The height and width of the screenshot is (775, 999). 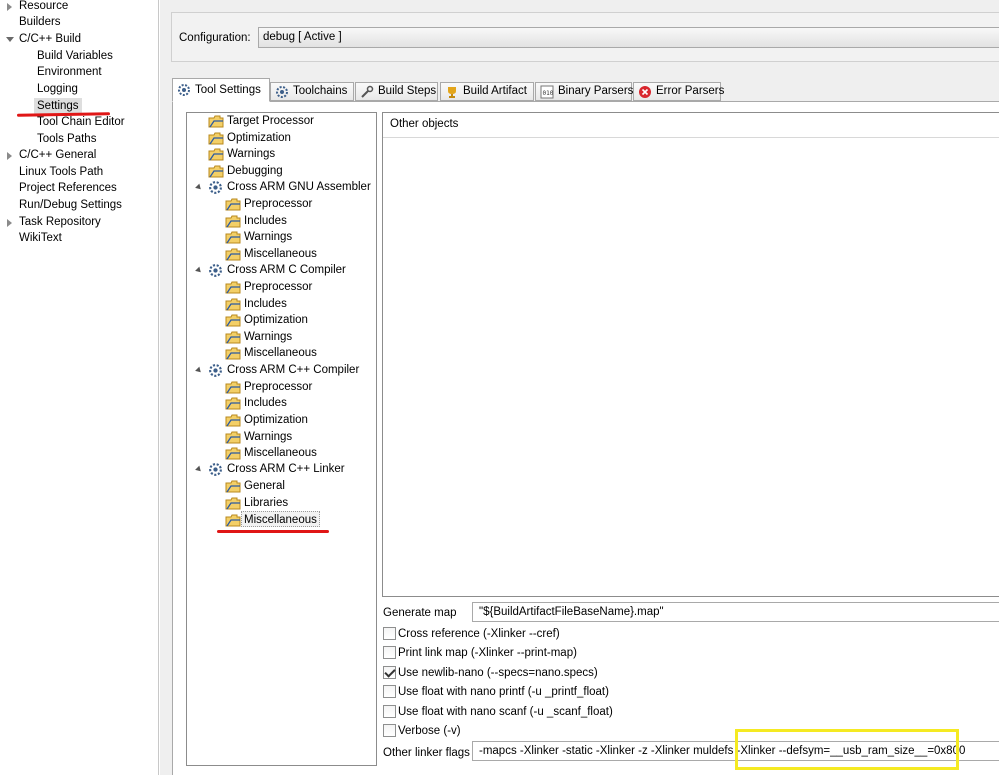 What do you see at coordinates (265, 403) in the screenshot?
I see `tree-item-cpp-includes: Includes` at bounding box center [265, 403].